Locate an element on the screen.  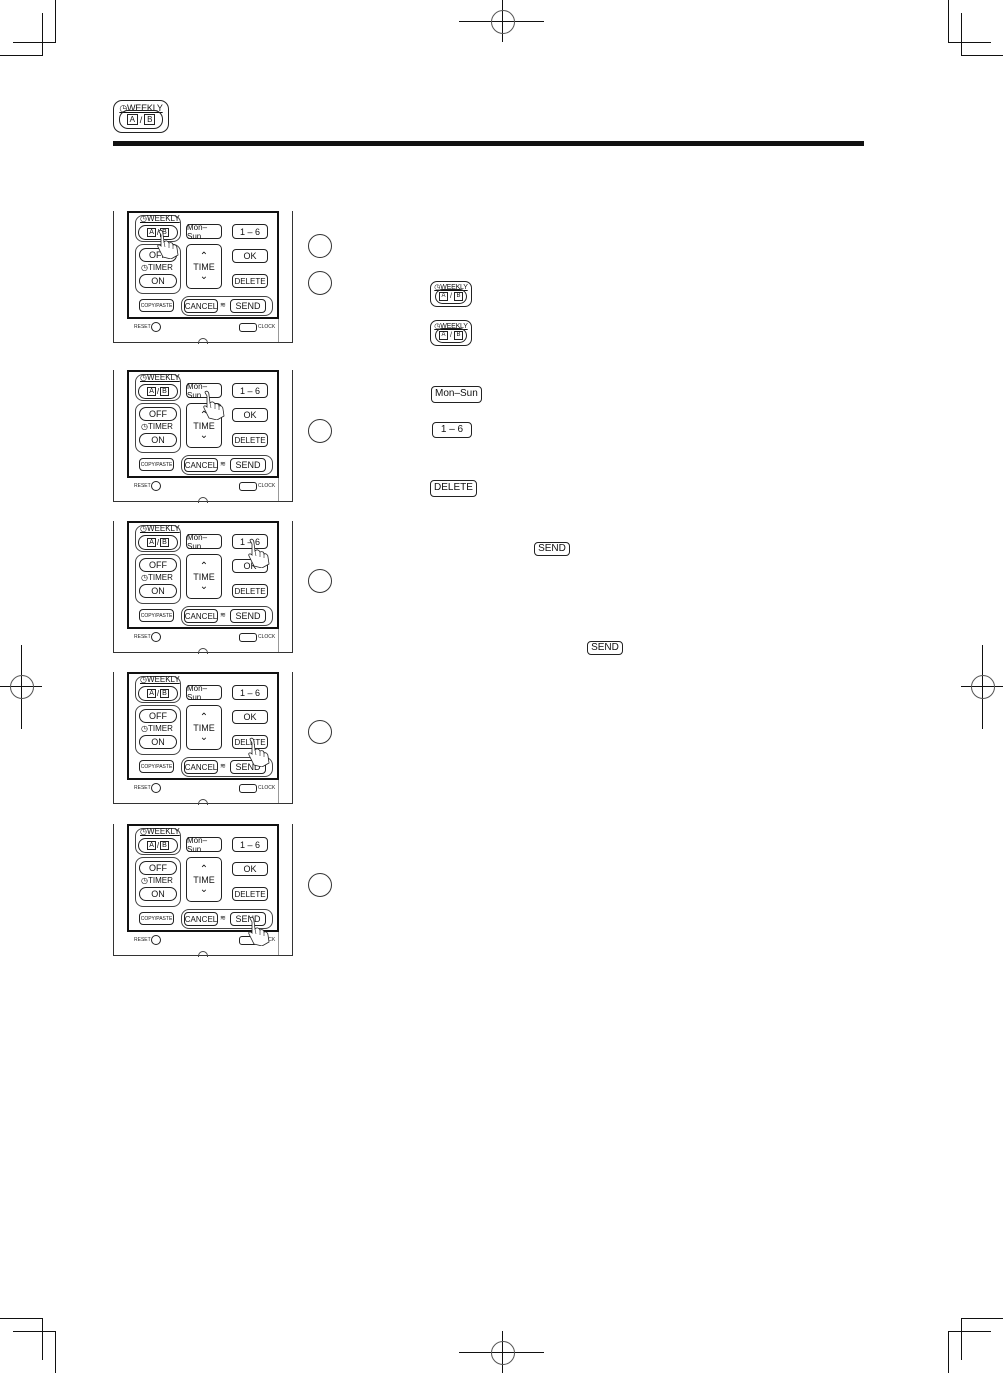
inline-one-six-key: 1 – 6 is located at coordinates (452, 428).